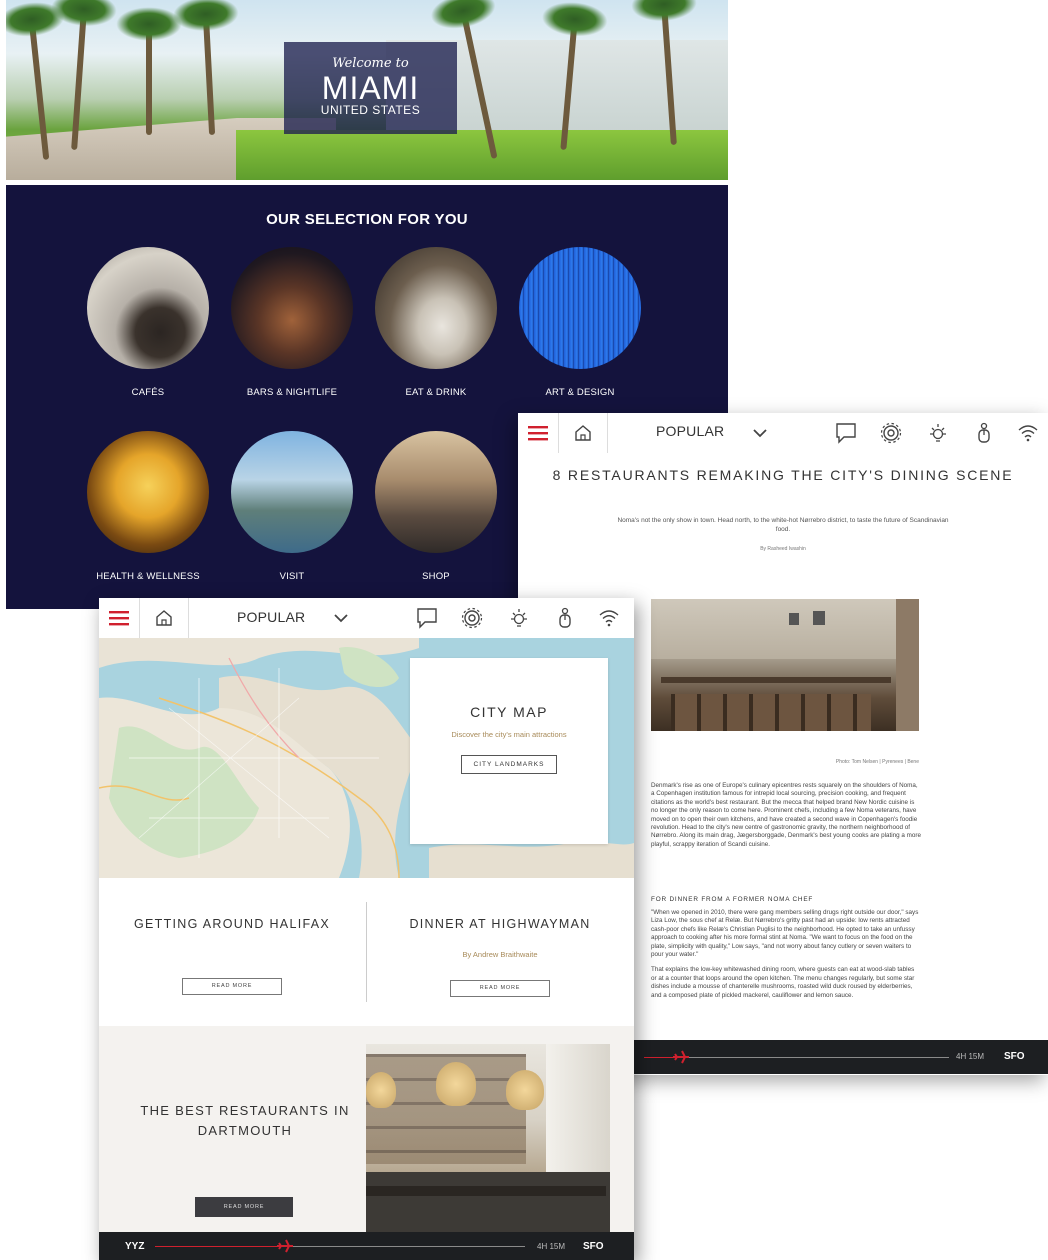  I want to click on restaurant-interior-photo, so click(488, 1138).